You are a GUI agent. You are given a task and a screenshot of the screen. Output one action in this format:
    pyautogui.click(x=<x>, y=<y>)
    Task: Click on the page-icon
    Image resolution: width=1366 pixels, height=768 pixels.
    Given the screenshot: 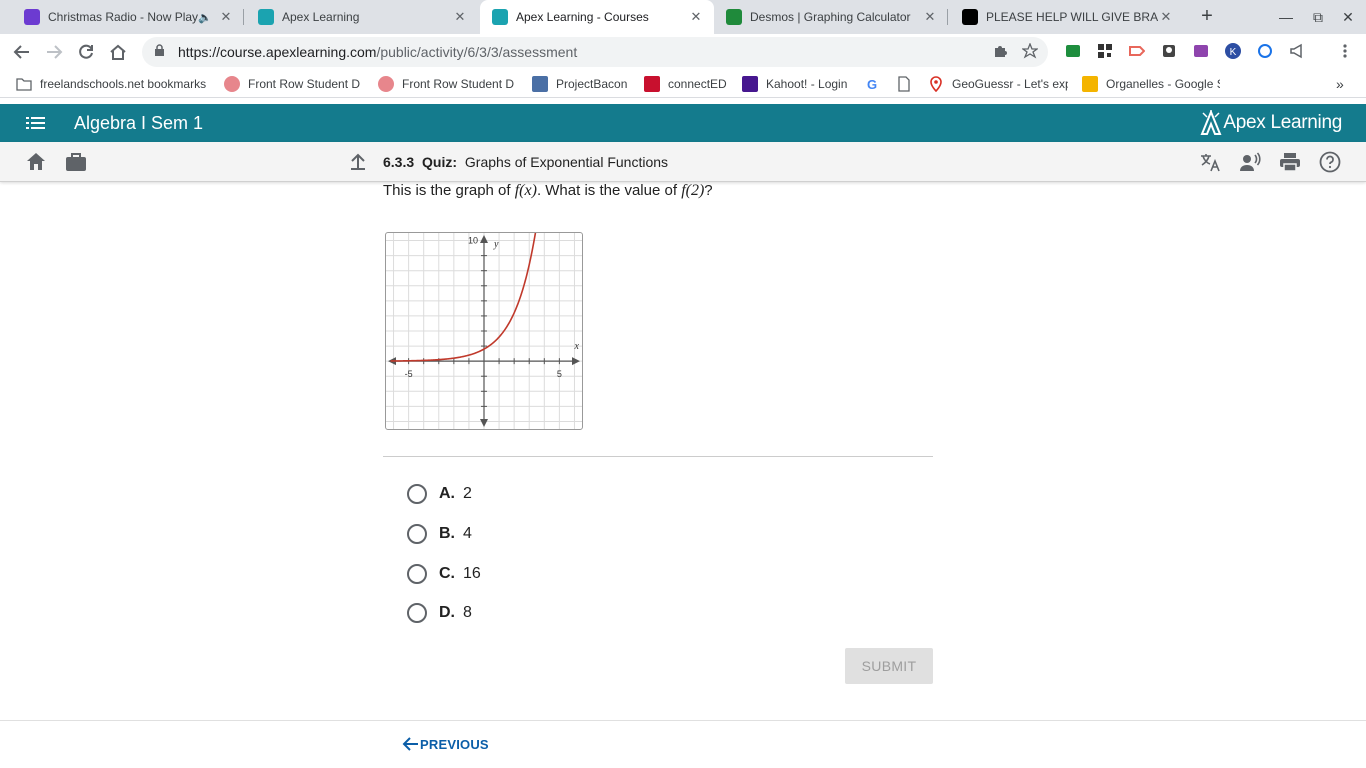 What is the action you would take?
    pyautogui.click(x=904, y=84)
    